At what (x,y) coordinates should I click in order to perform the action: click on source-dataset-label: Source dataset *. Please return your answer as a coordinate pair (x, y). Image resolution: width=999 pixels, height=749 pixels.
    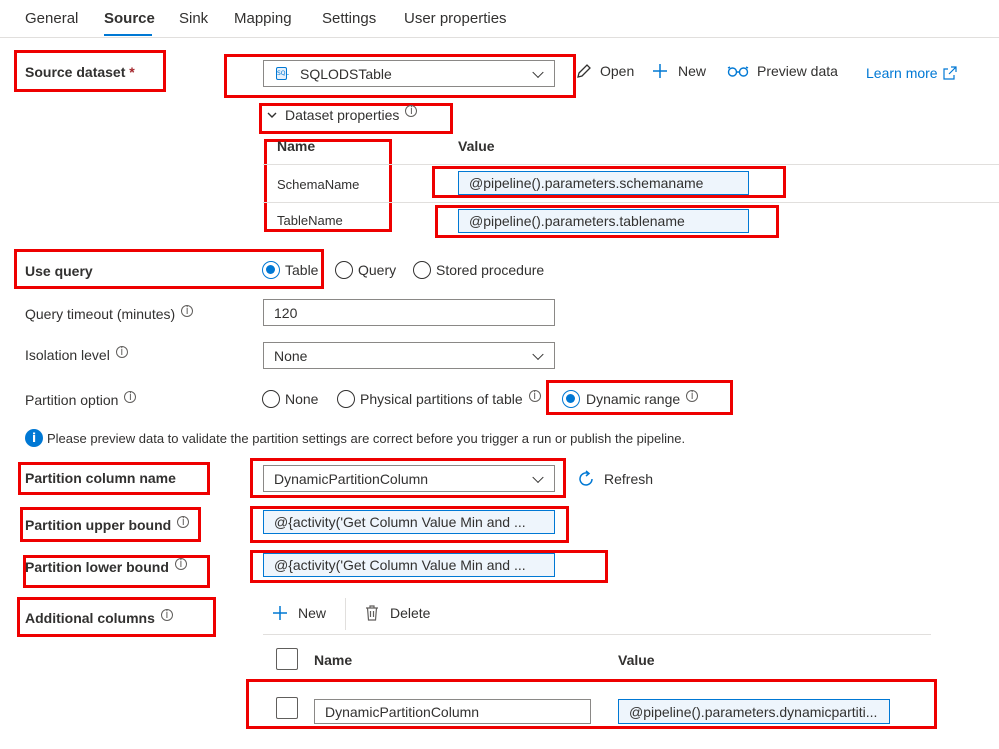
    Looking at the image, I should click on (80, 72).